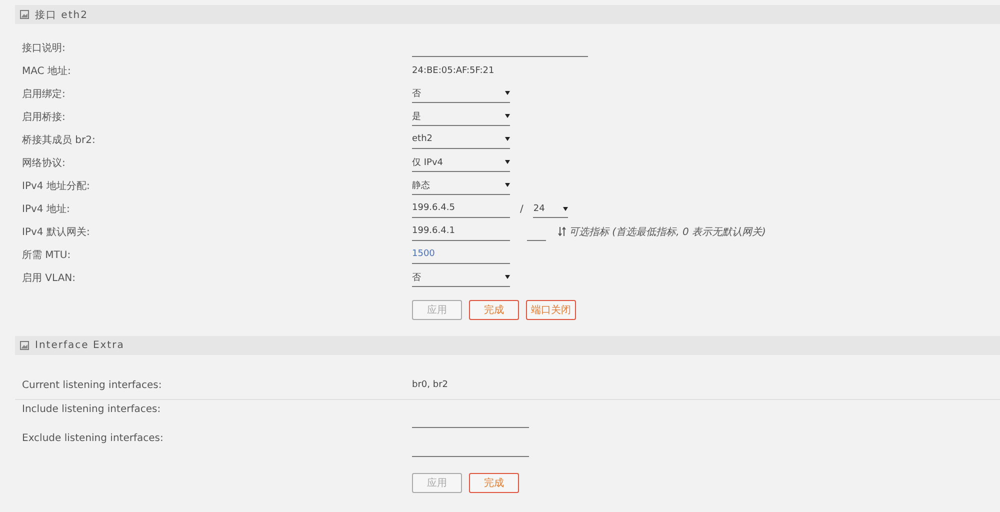  I want to click on field-label: IPv4 默认网关:, so click(56, 232).